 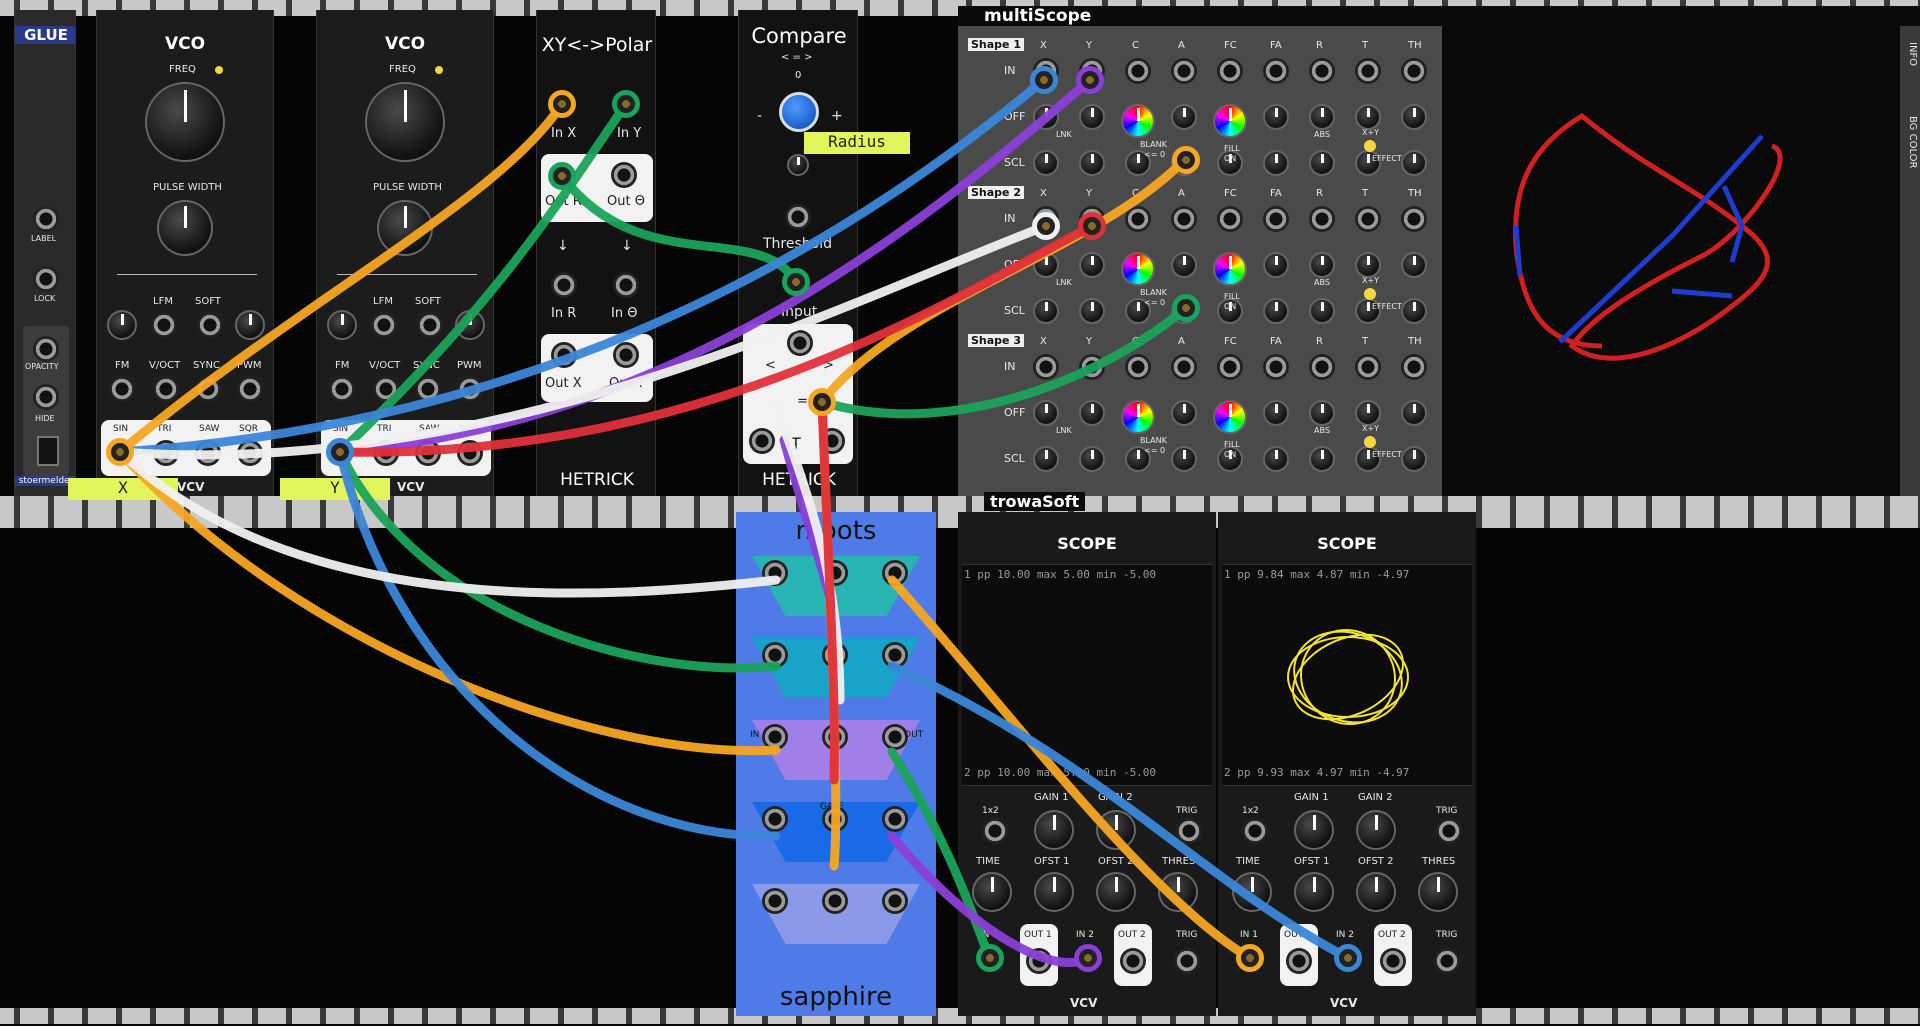 What do you see at coordinates (1438, 892) in the screenshot?
I see `scope2-thres-knob` at bounding box center [1438, 892].